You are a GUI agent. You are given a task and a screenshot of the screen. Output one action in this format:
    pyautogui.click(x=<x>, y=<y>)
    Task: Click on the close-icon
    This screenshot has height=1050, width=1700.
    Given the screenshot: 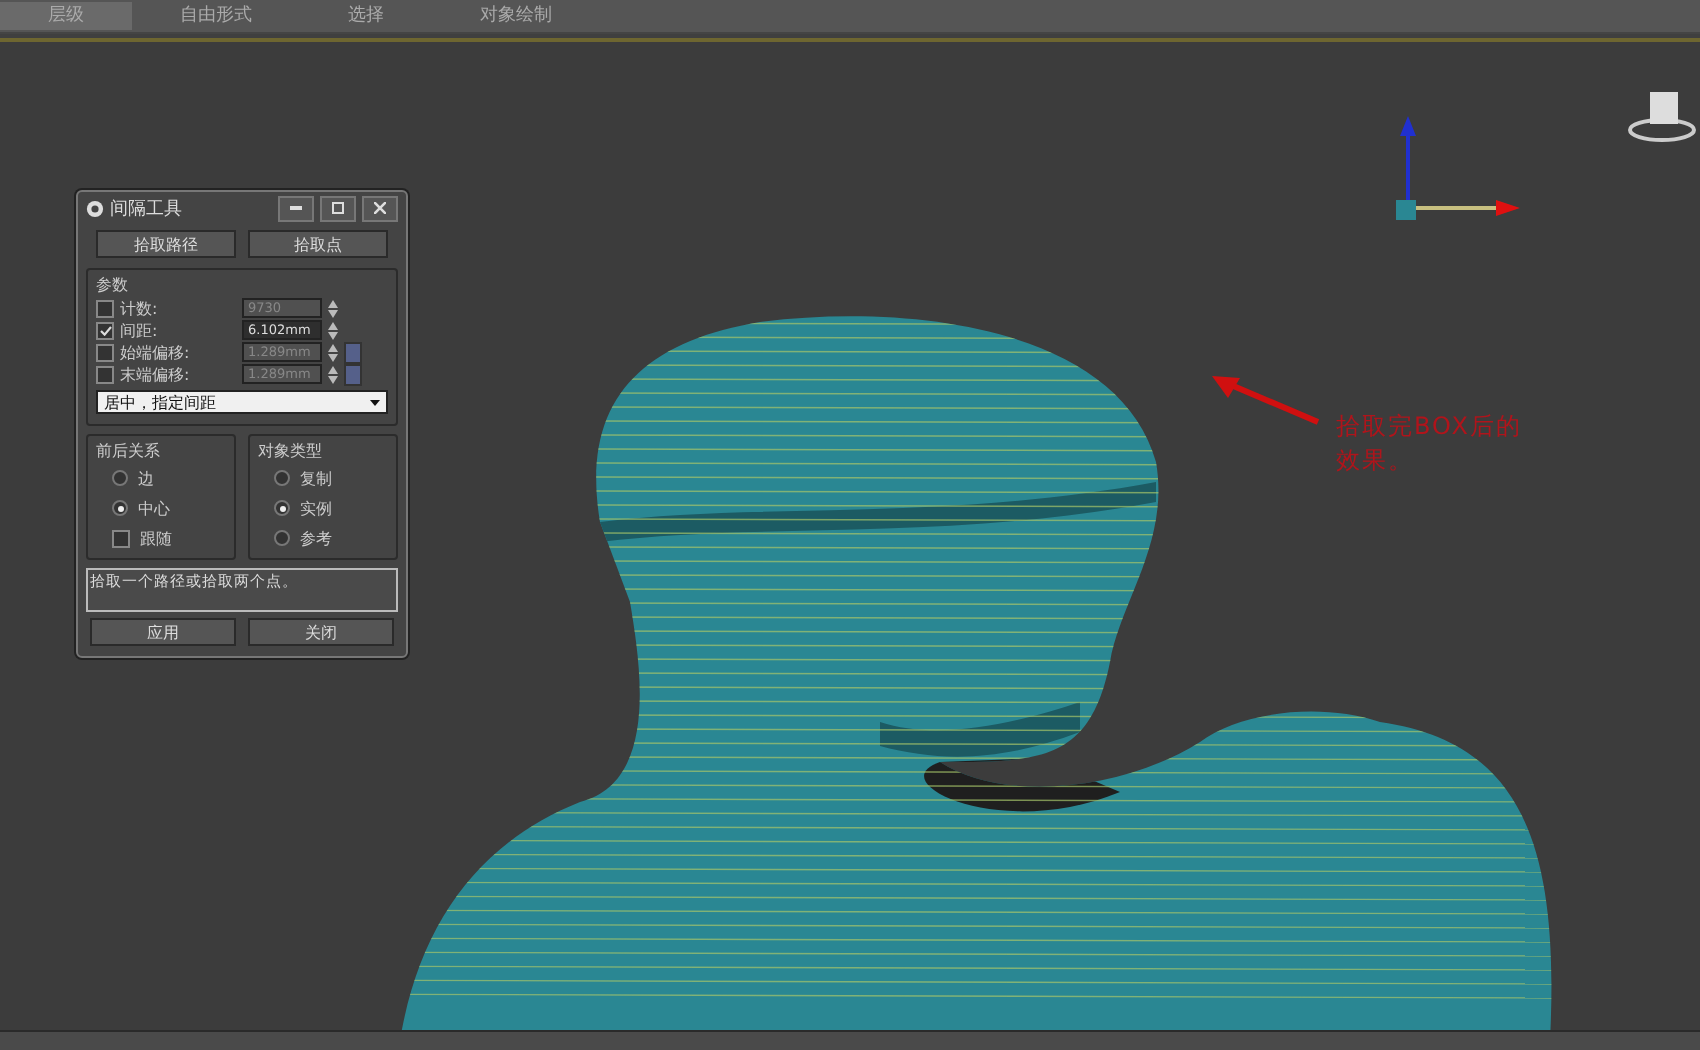 What is the action you would take?
    pyautogui.click(x=380, y=208)
    